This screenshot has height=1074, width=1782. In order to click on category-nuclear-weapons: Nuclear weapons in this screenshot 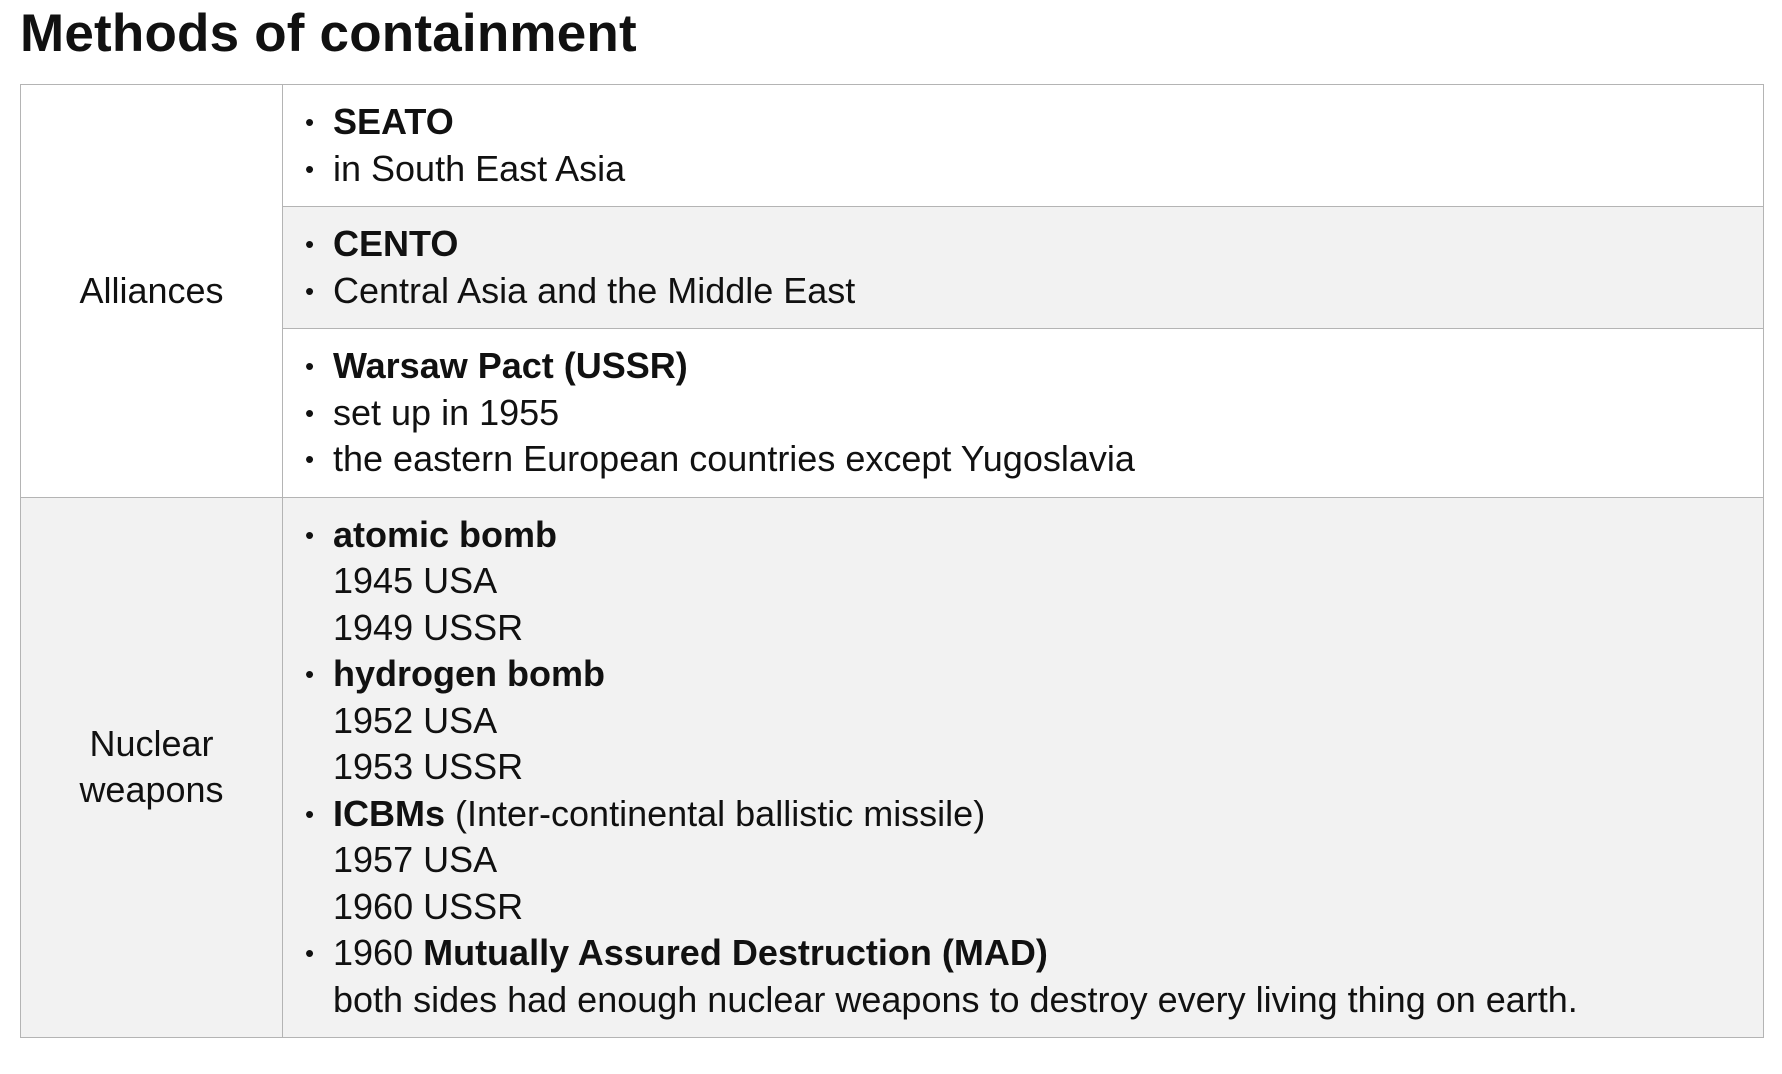, I will do `click(151, 767)`.